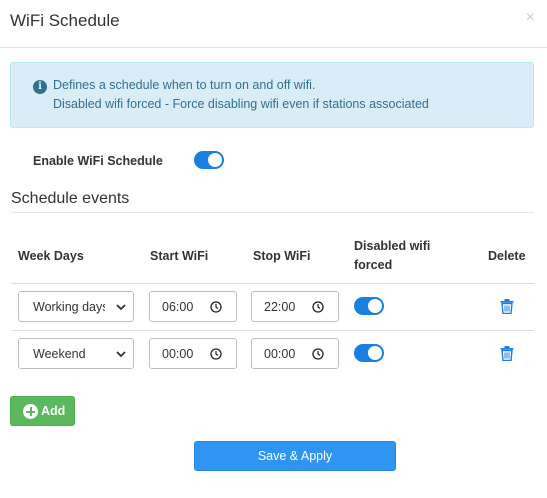  I want to click on start-time-input: 06:00, so click(193, 306).